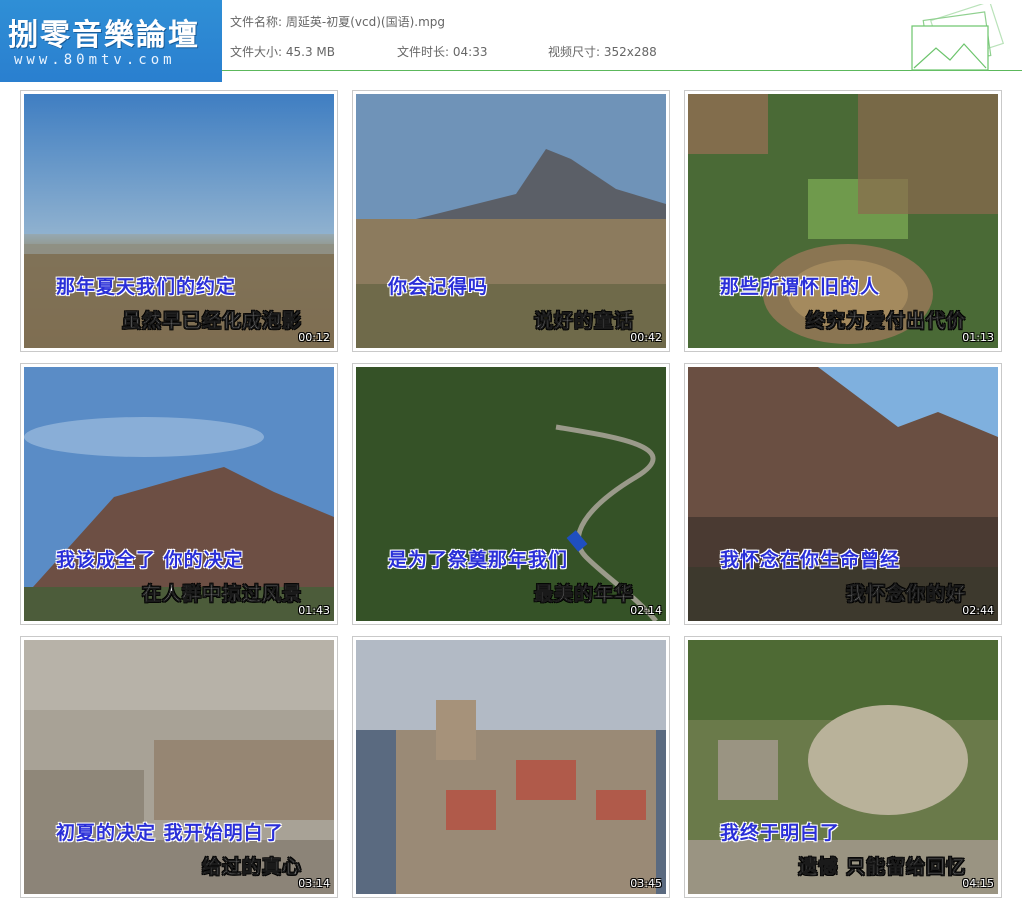 The width and height of the screenshot is (1024, 918). I want to click on file-size-row: 文件大小: 45.3 MB, so click(282, 51).